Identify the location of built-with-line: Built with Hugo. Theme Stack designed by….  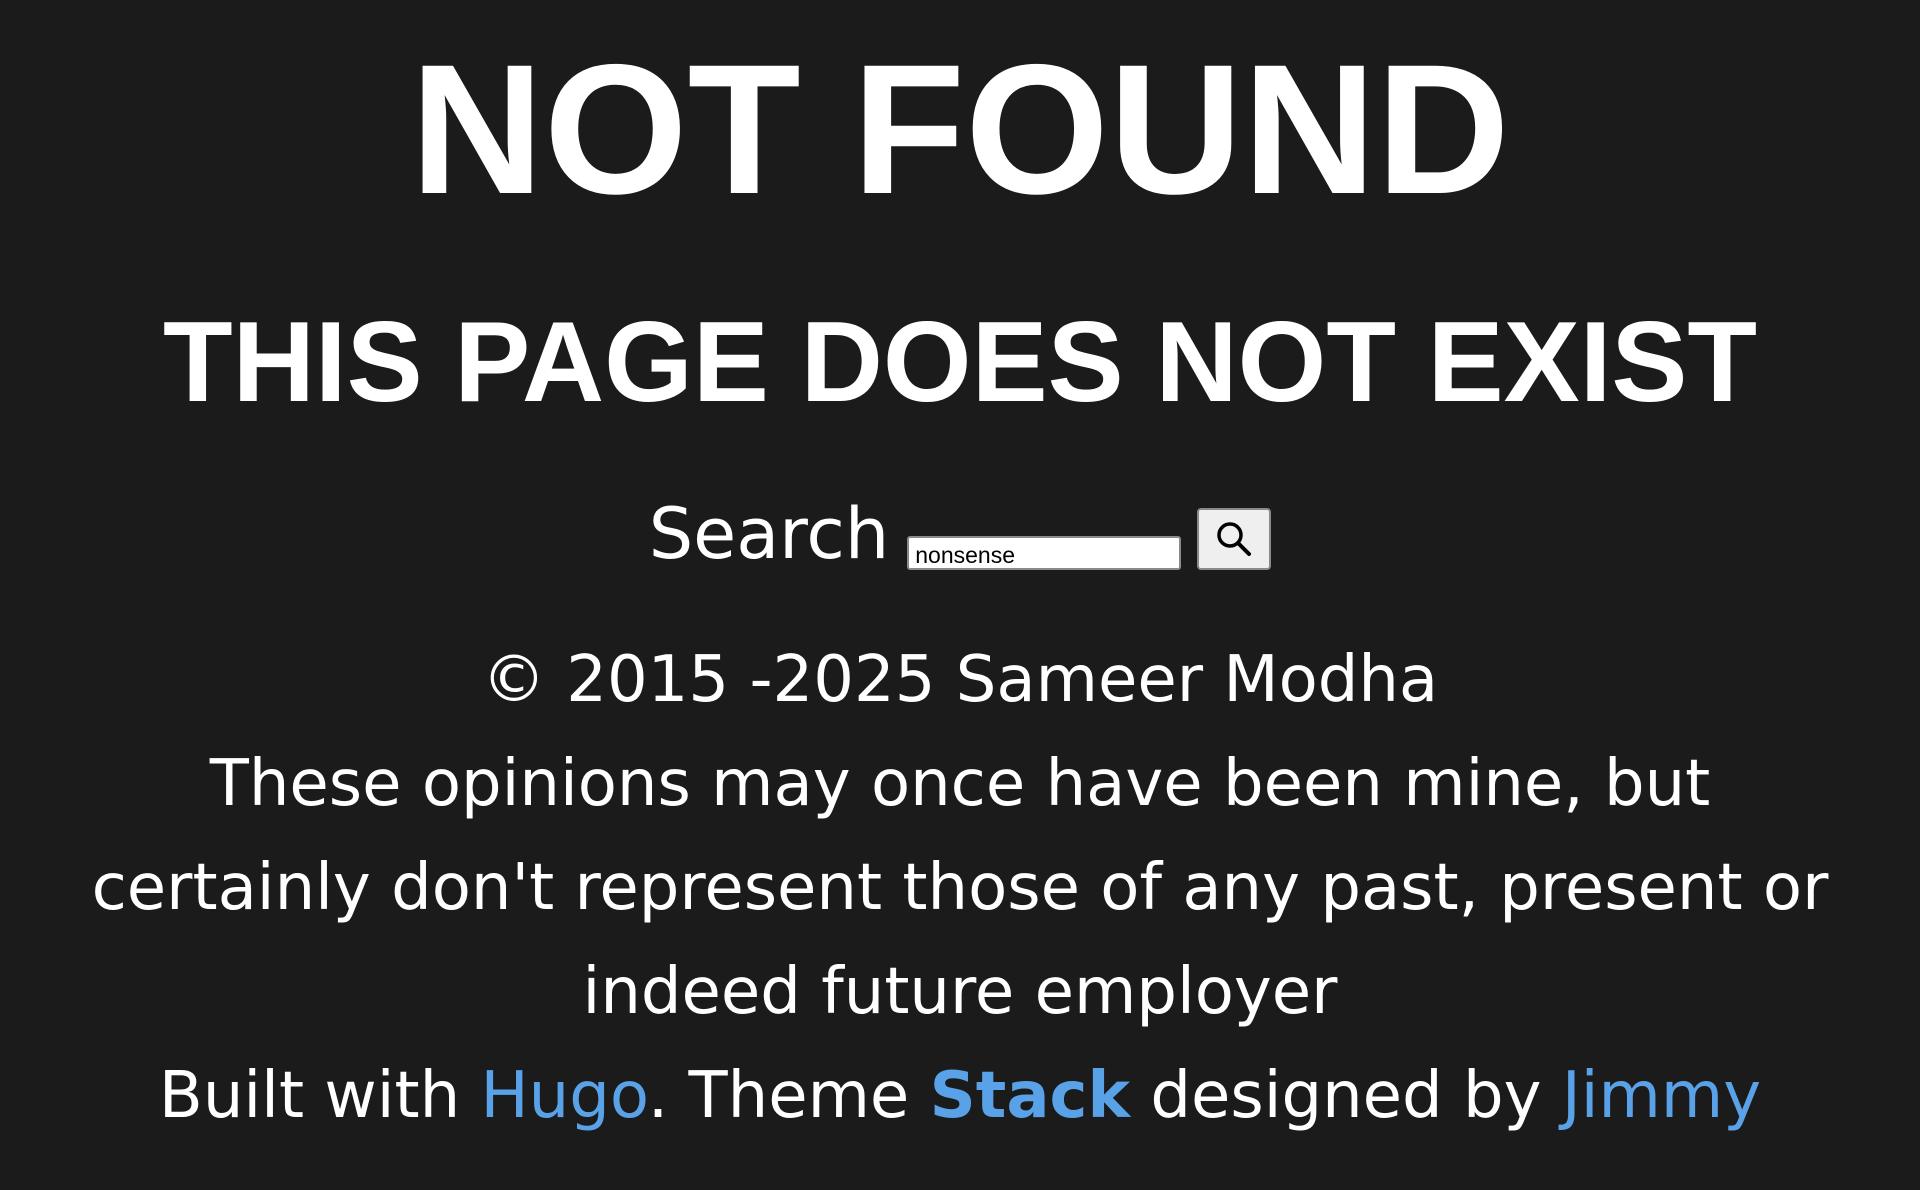
(960, 1096).